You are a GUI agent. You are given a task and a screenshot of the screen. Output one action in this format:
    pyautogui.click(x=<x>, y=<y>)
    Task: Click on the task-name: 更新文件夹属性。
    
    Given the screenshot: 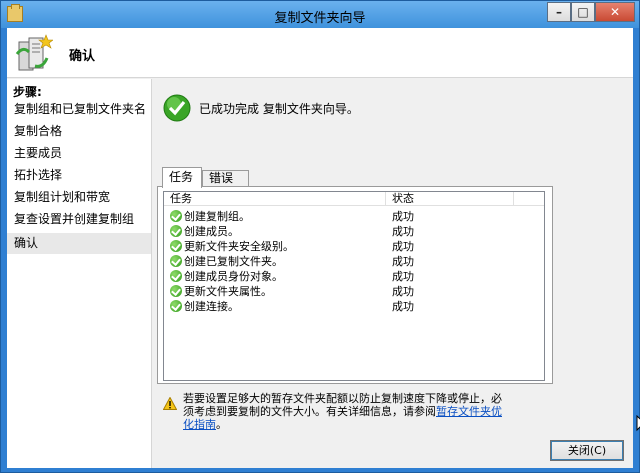 What is the action you would take?
    pyautogui.click(x=228, y=291)
    